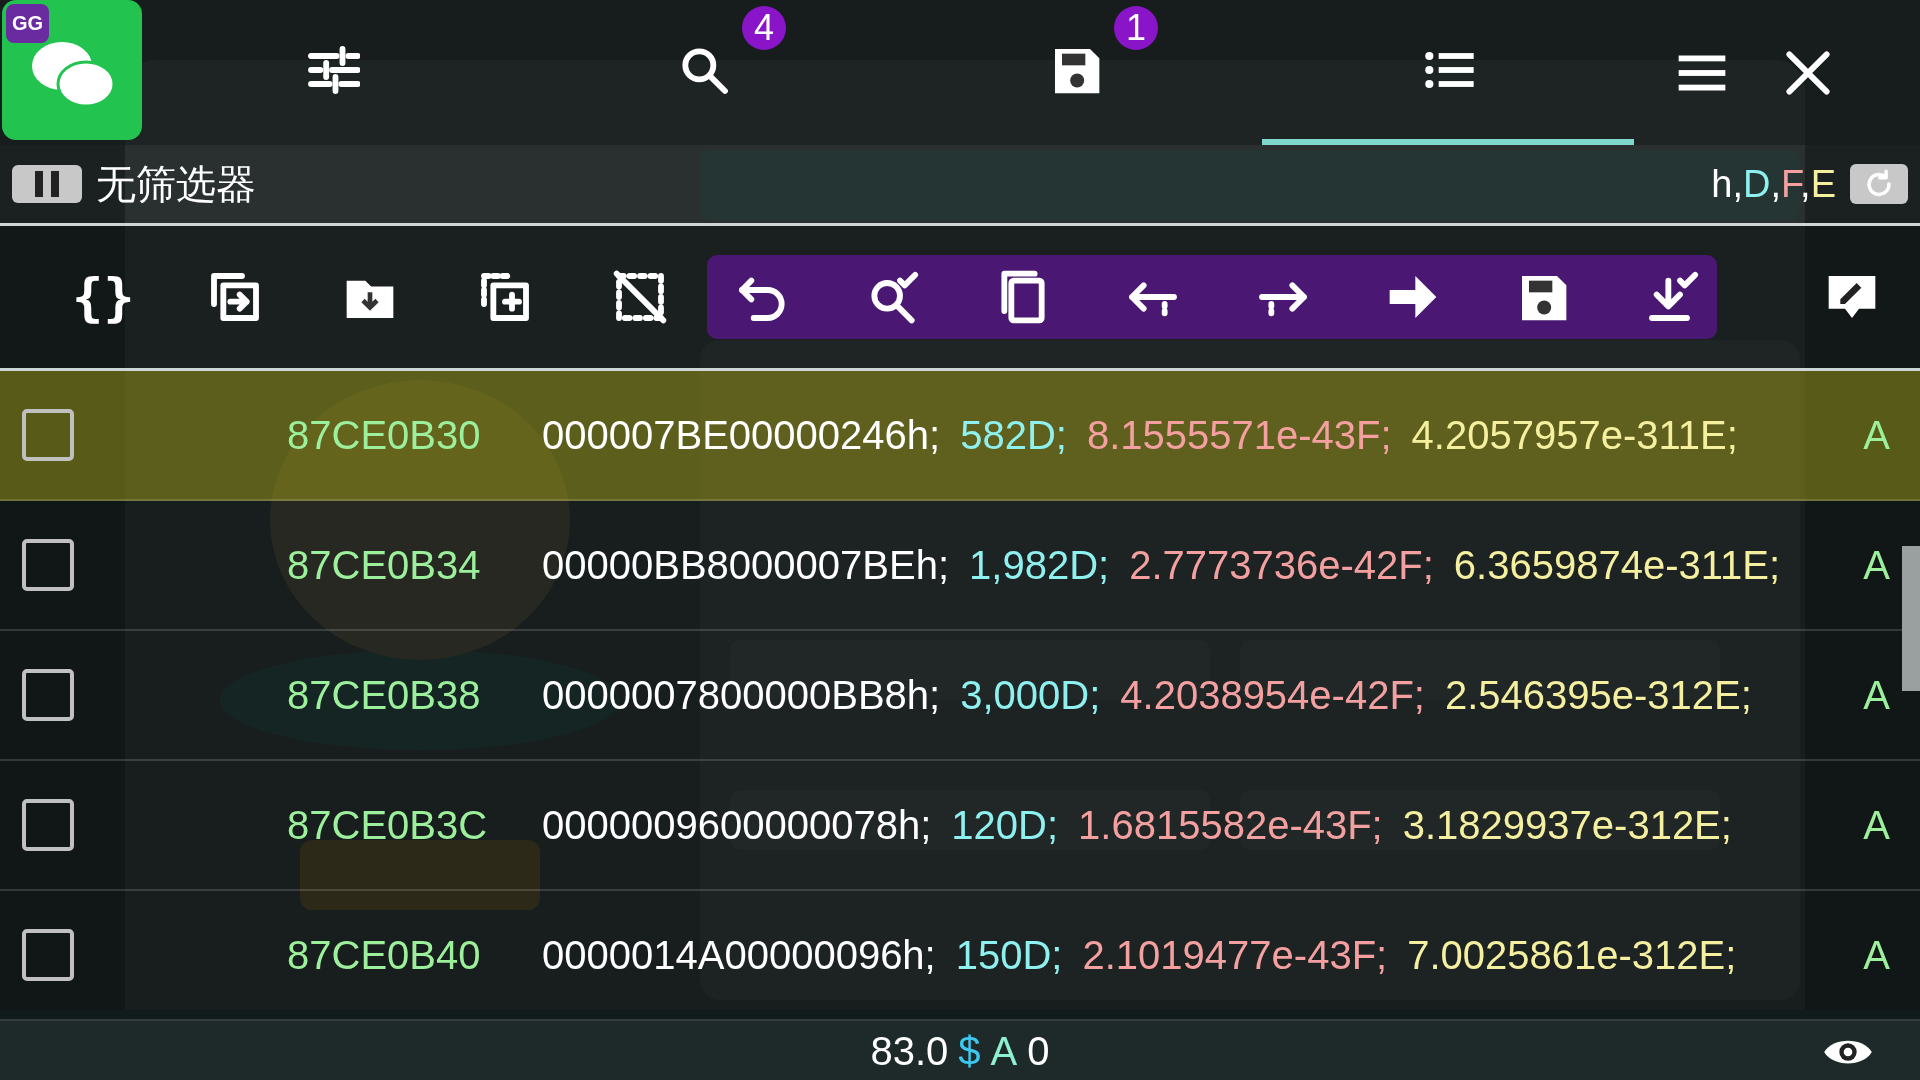  I want to click on app-icon: GG, so click(72, 70).